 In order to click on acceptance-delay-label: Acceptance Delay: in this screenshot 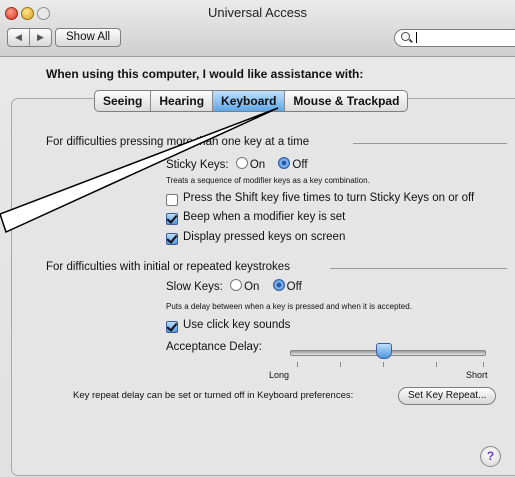, I will do `click(214, 347)`.